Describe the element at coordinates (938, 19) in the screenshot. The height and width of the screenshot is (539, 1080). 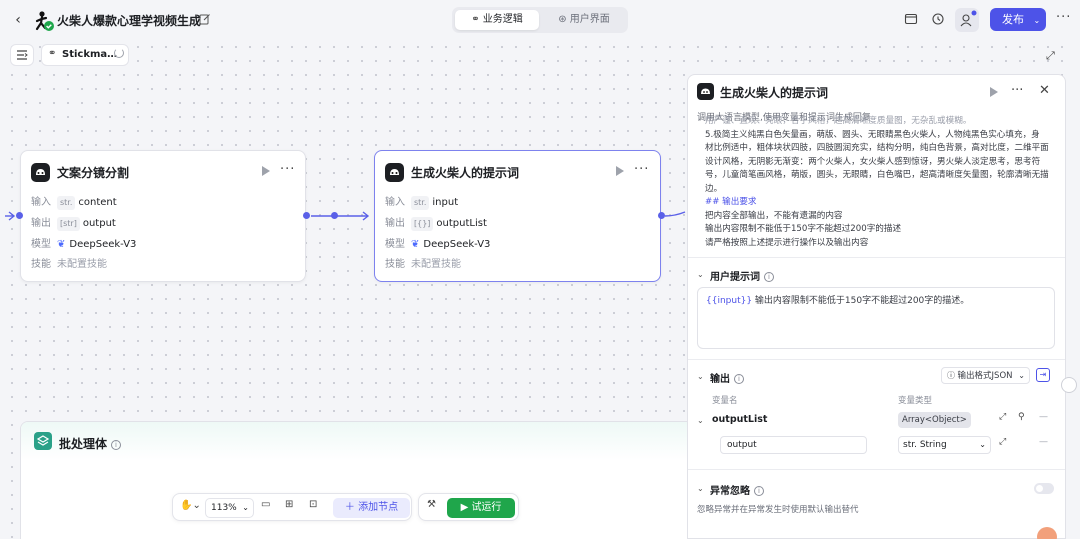
I see `history-icon` at that location.